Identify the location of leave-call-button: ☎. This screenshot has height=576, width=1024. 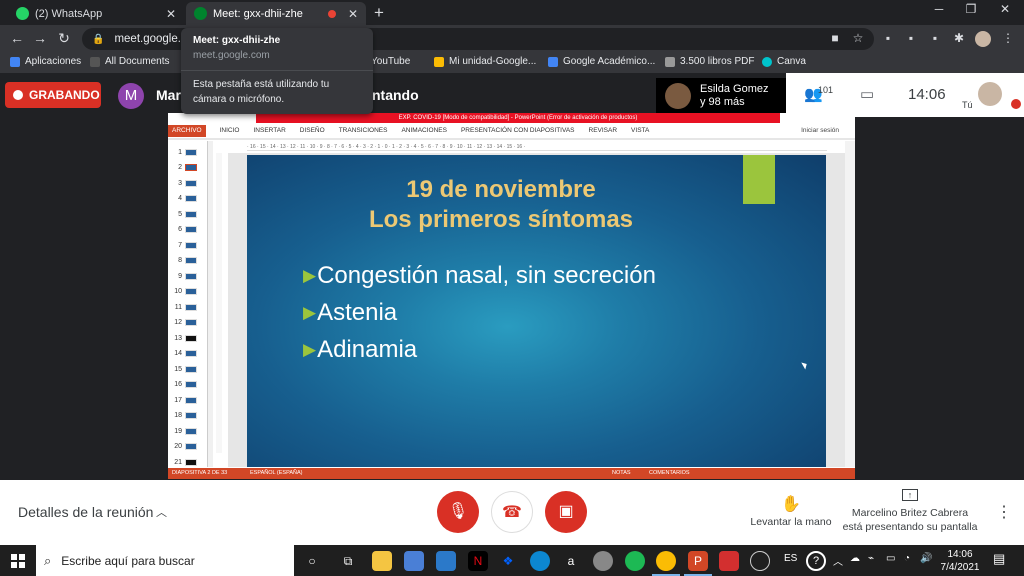
(512, 512).